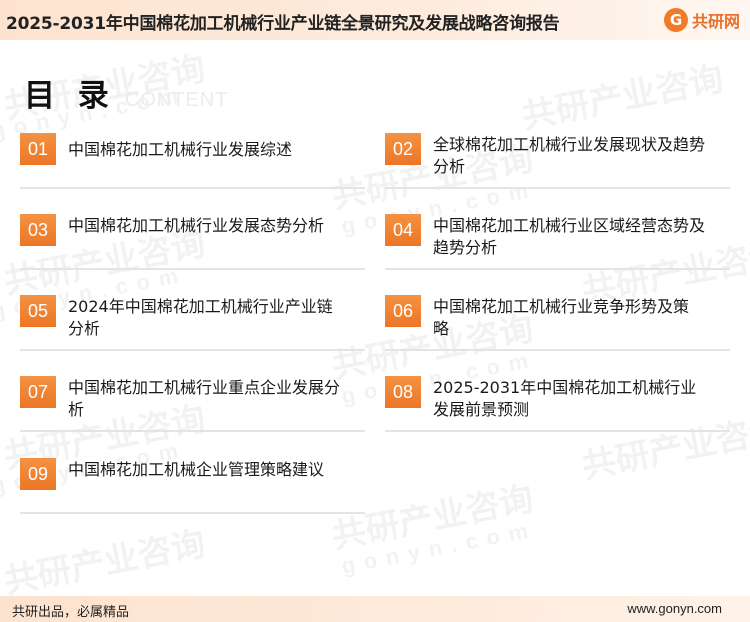  Describe the element at coordinates (561, 317) in the screenshot. I see `chapter-title: 中国棉花加工机械行业竞争形势及策略` at that location.